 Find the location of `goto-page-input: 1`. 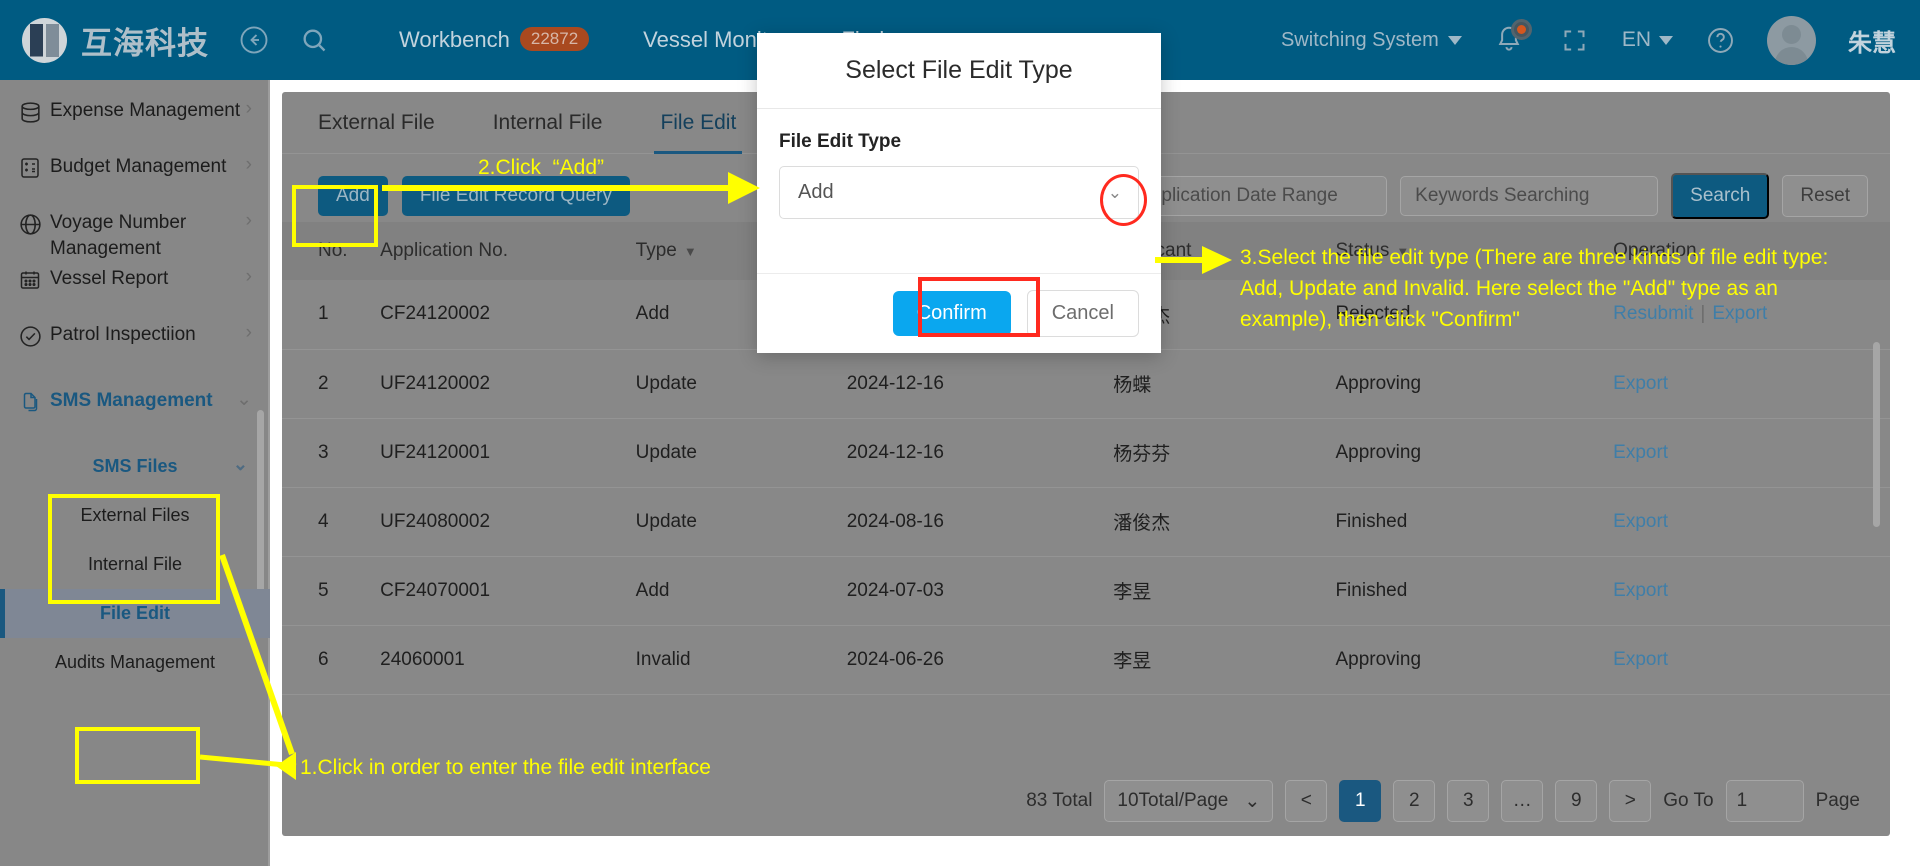

goto-page-input: 1 is located at coordinates (1764, 801).